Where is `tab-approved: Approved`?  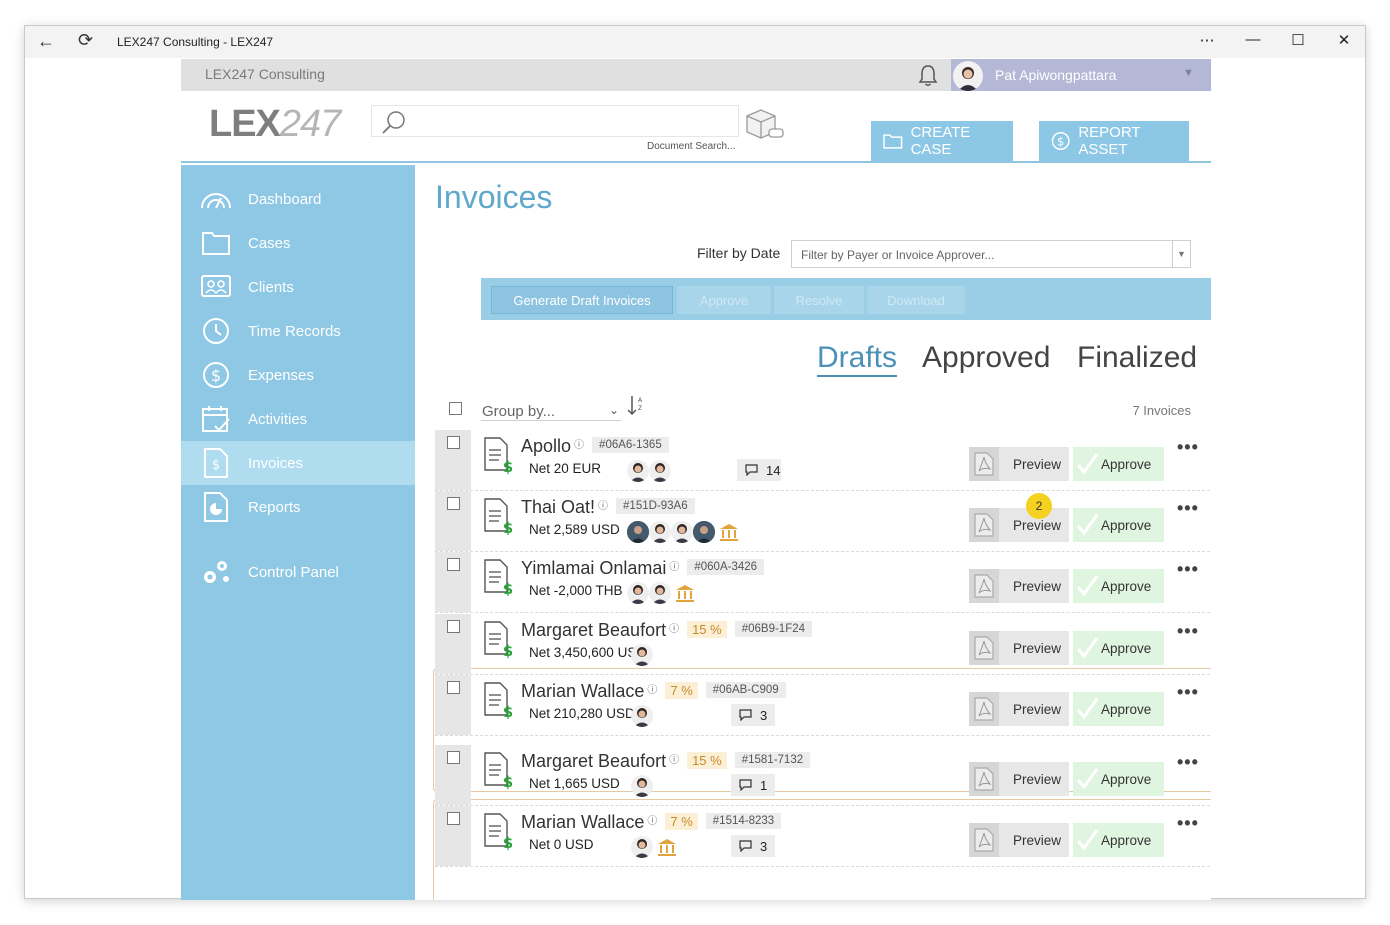 tab-approved: Approved is located at coordinates (986, 358).